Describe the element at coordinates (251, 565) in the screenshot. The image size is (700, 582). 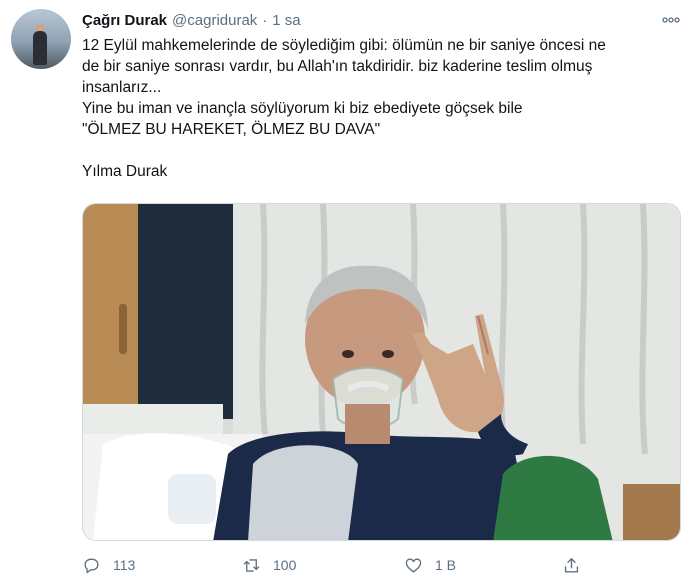
I see `retweet-icon` at that location.